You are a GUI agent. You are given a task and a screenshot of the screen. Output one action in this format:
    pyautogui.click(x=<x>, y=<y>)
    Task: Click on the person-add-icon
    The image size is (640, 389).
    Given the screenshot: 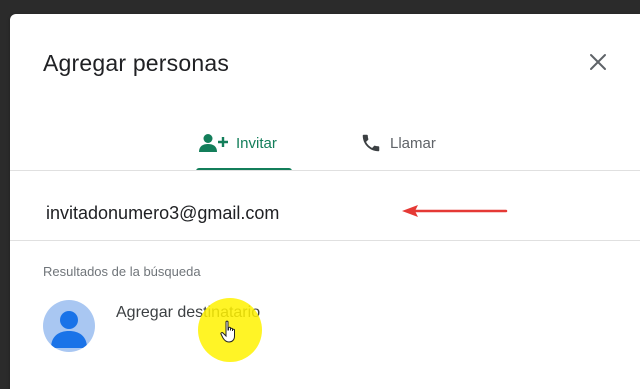 What is the action you would take?
    pyautogui.click(x=213, y=143)
    